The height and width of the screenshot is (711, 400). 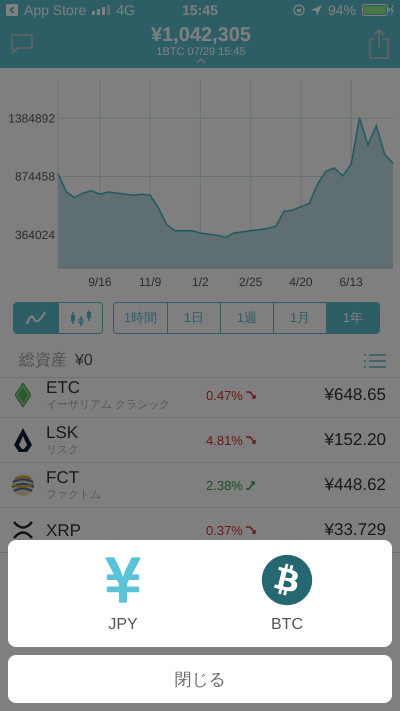 What do you see at coordinates (378, 10) in the screenshot?
I see `battery-icon` at bounding box center [378, 10].